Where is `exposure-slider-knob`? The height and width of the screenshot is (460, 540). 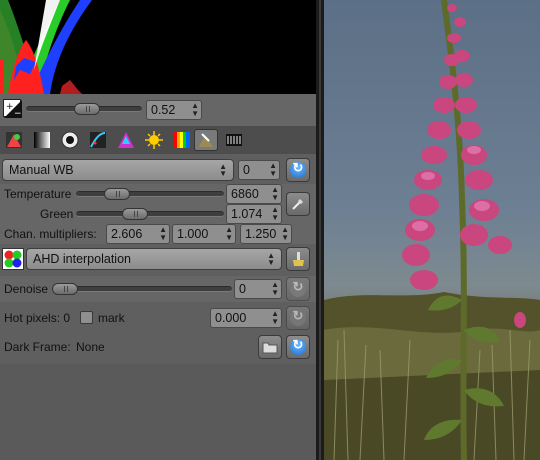 exposure-slider-knob is located at coordinates (87, 109).